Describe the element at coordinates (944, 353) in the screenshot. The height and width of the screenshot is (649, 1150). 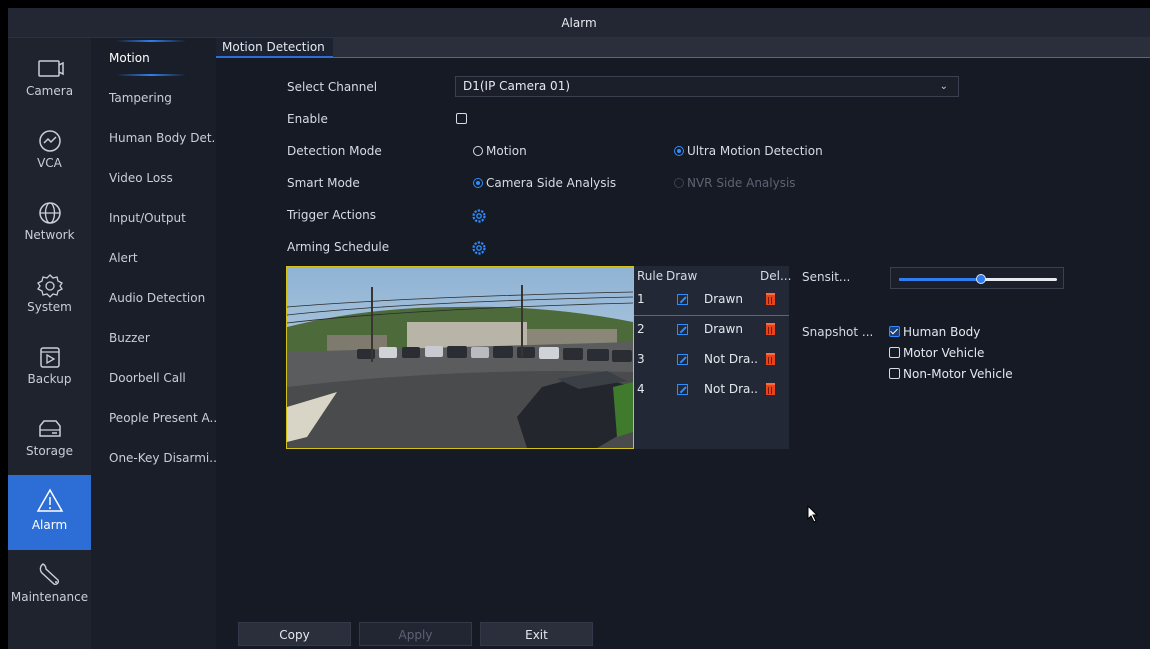
I see `snapshot-motor-vehicle-label: Motor Vehicle` at that location.